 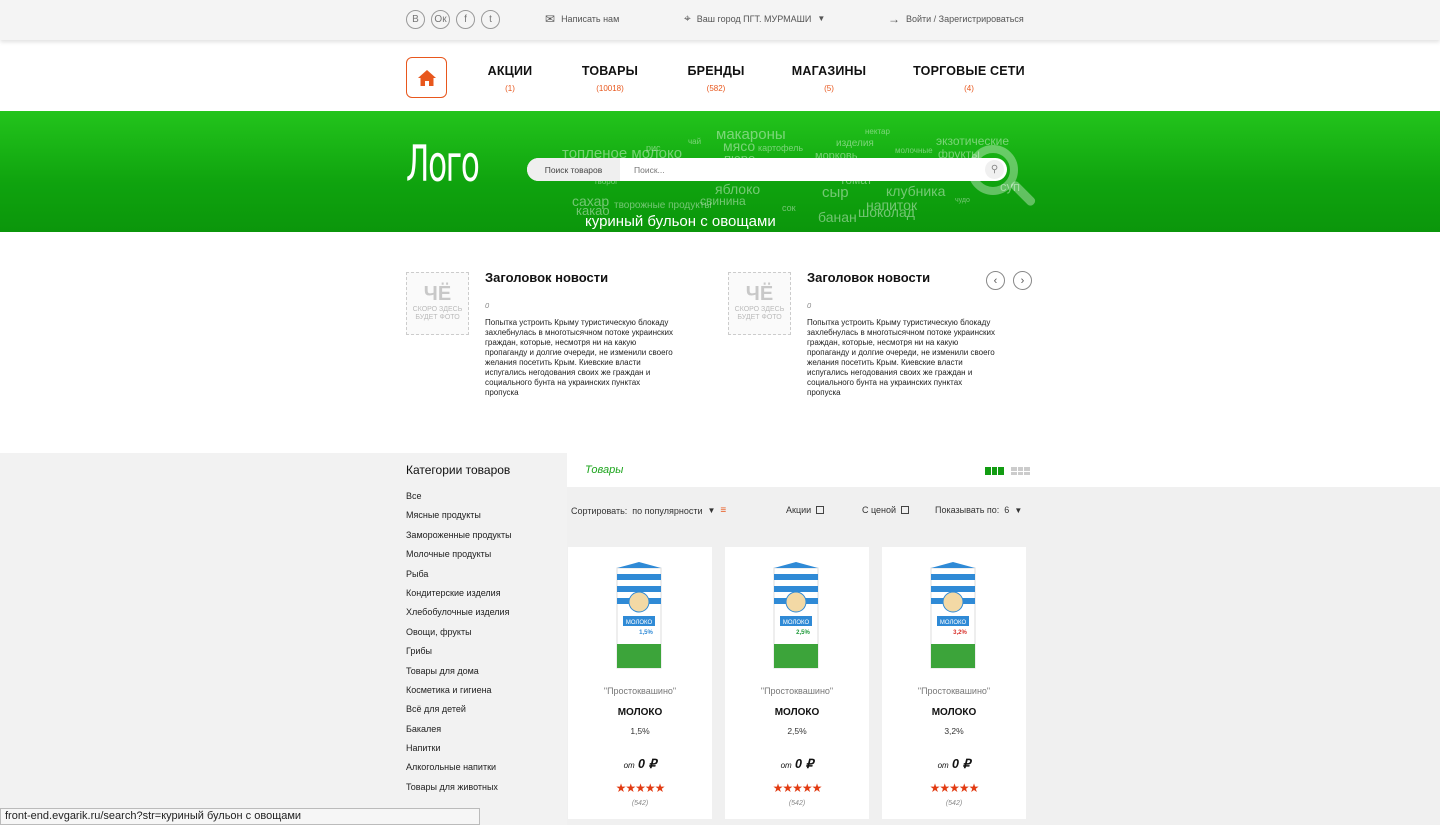 What do you see at coordinates (459, 616) in the screenshot?
I see `category-item: Хлебобулочные изделия` at bounding box center [459, 616].